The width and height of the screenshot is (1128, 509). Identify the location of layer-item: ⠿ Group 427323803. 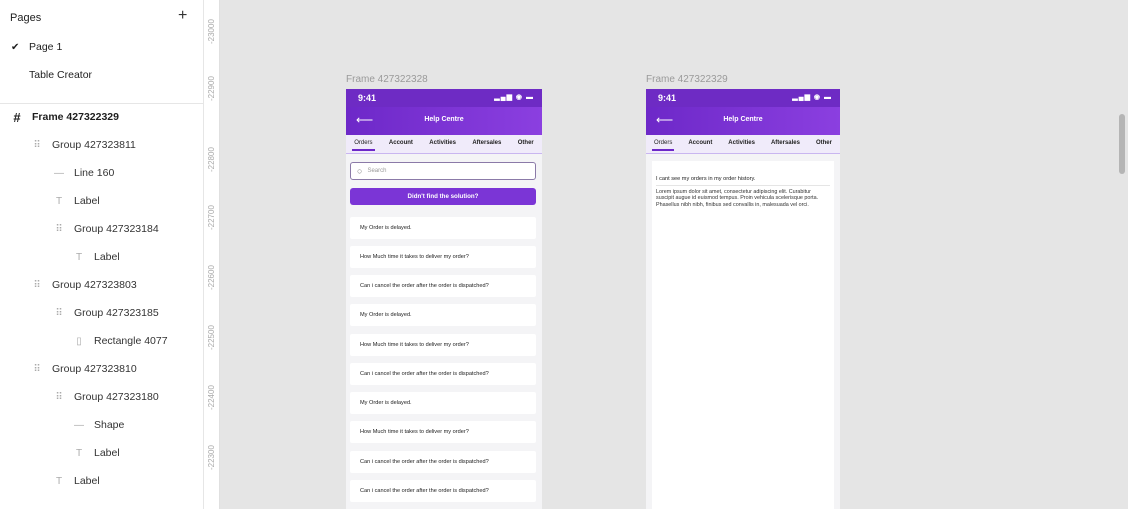
(101, 285).